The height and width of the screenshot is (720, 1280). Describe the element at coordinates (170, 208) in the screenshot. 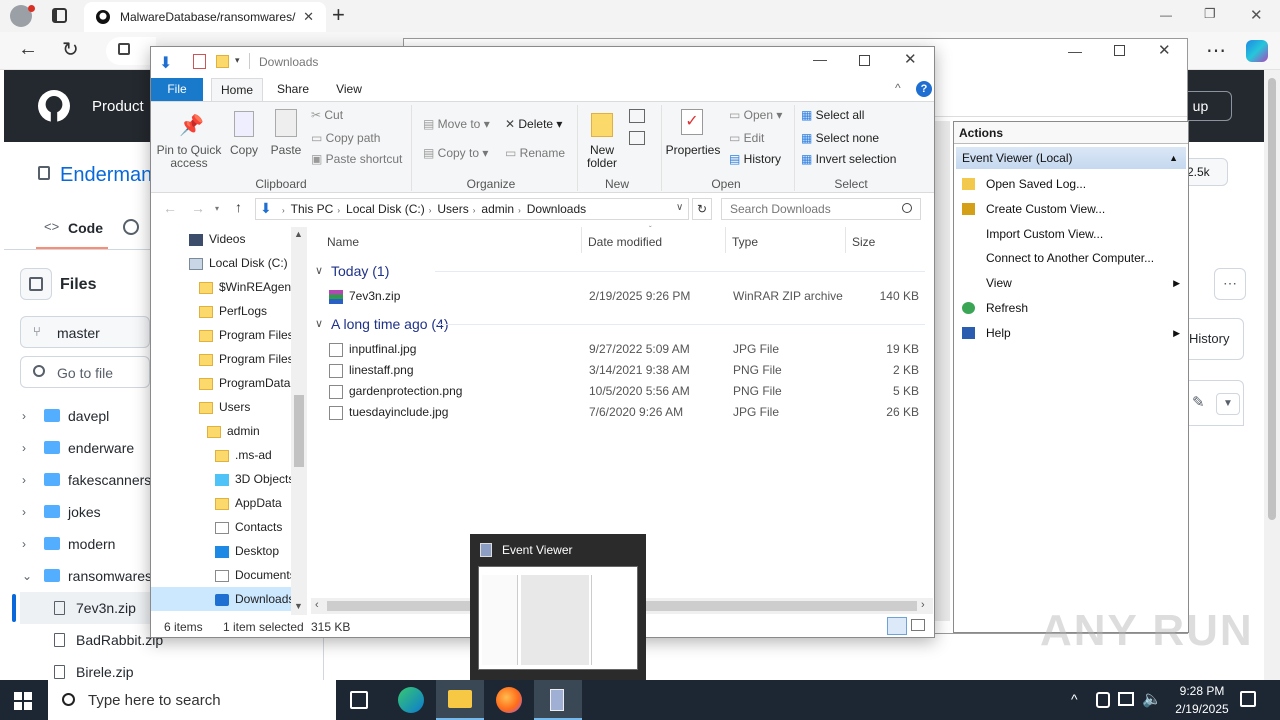

I see `back-nav-icon: ←` at that location.